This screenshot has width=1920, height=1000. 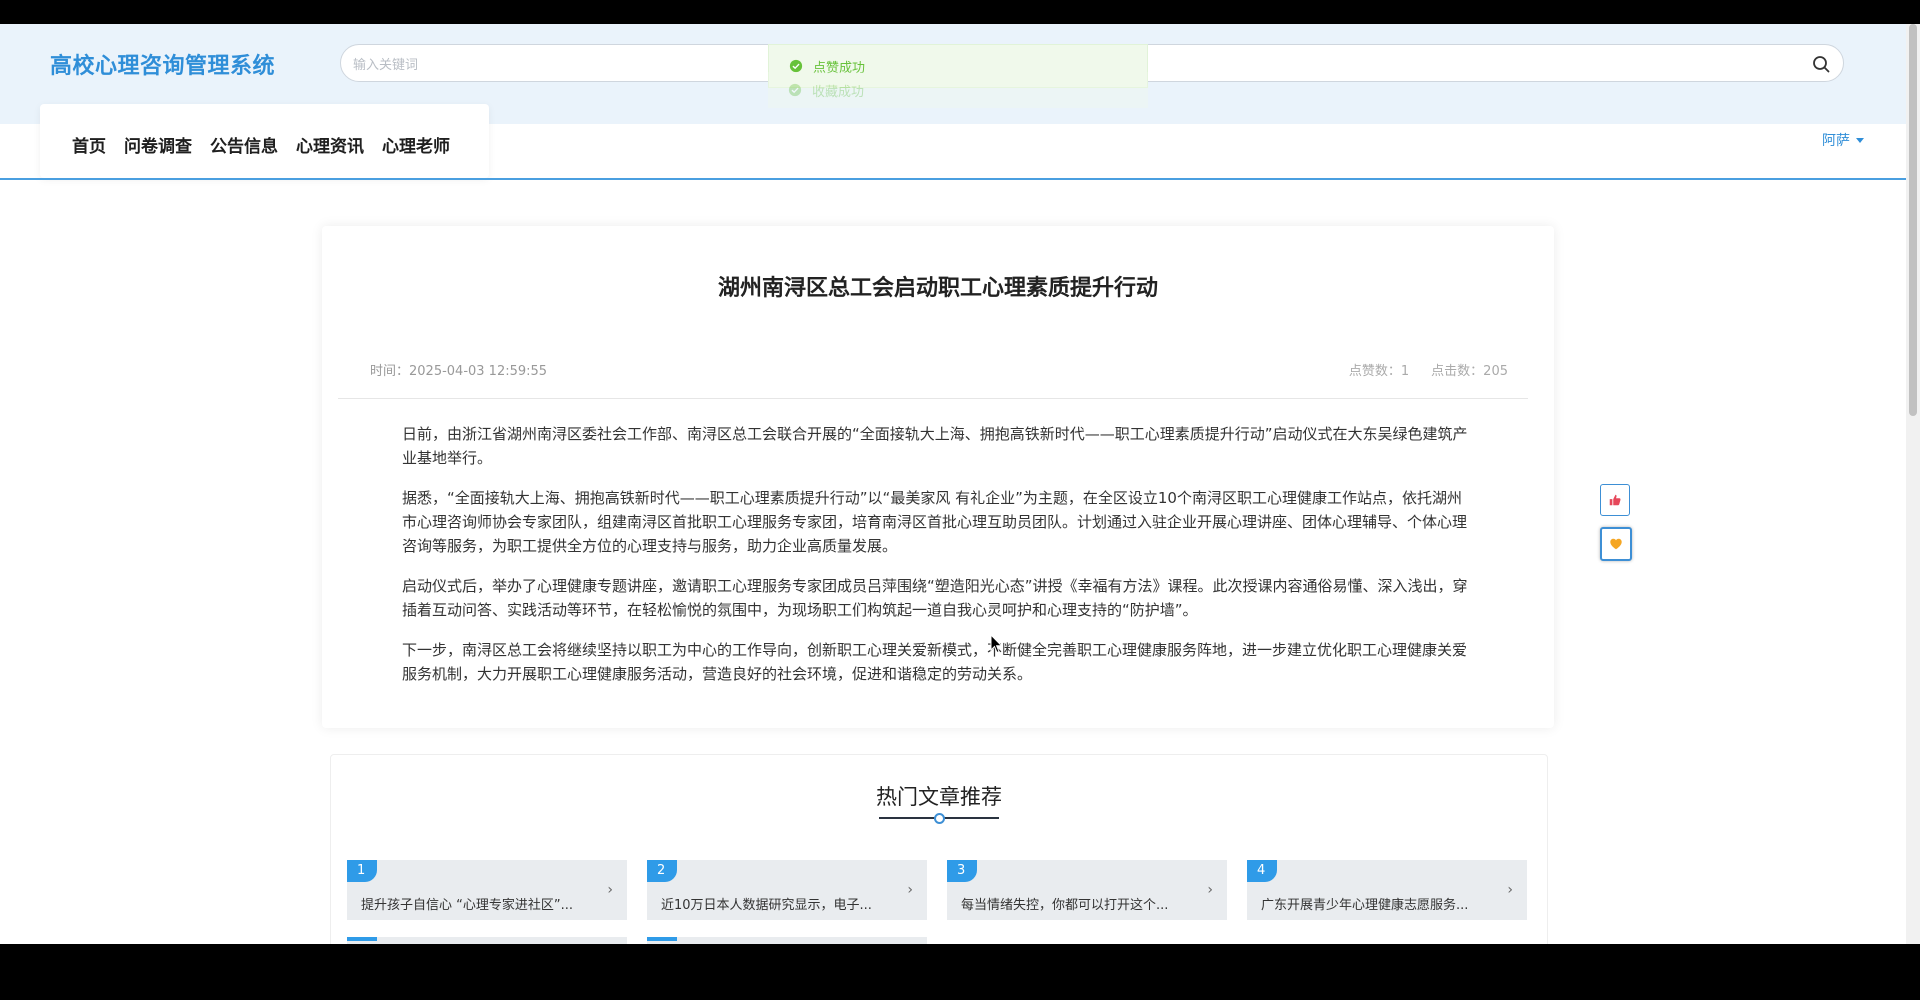 What do you see at coordinates (1379, 371) in the screenshot?
I see `like-count: 点赞数：1` at bounding box center [1379, 371].